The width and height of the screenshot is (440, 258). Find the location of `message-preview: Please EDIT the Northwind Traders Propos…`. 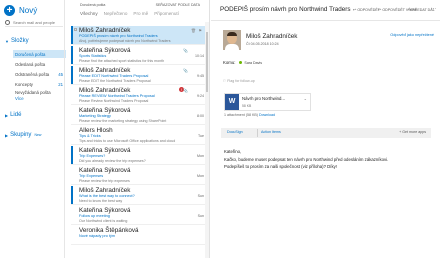

message-preview: Please EDIT the Northwind Traders Propos… is located at coordinates (115, 81).